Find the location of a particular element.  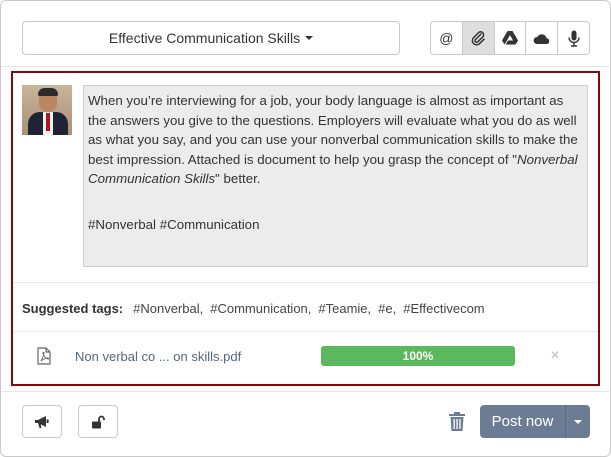

unlock-icon is located at coordinates (98, 421).